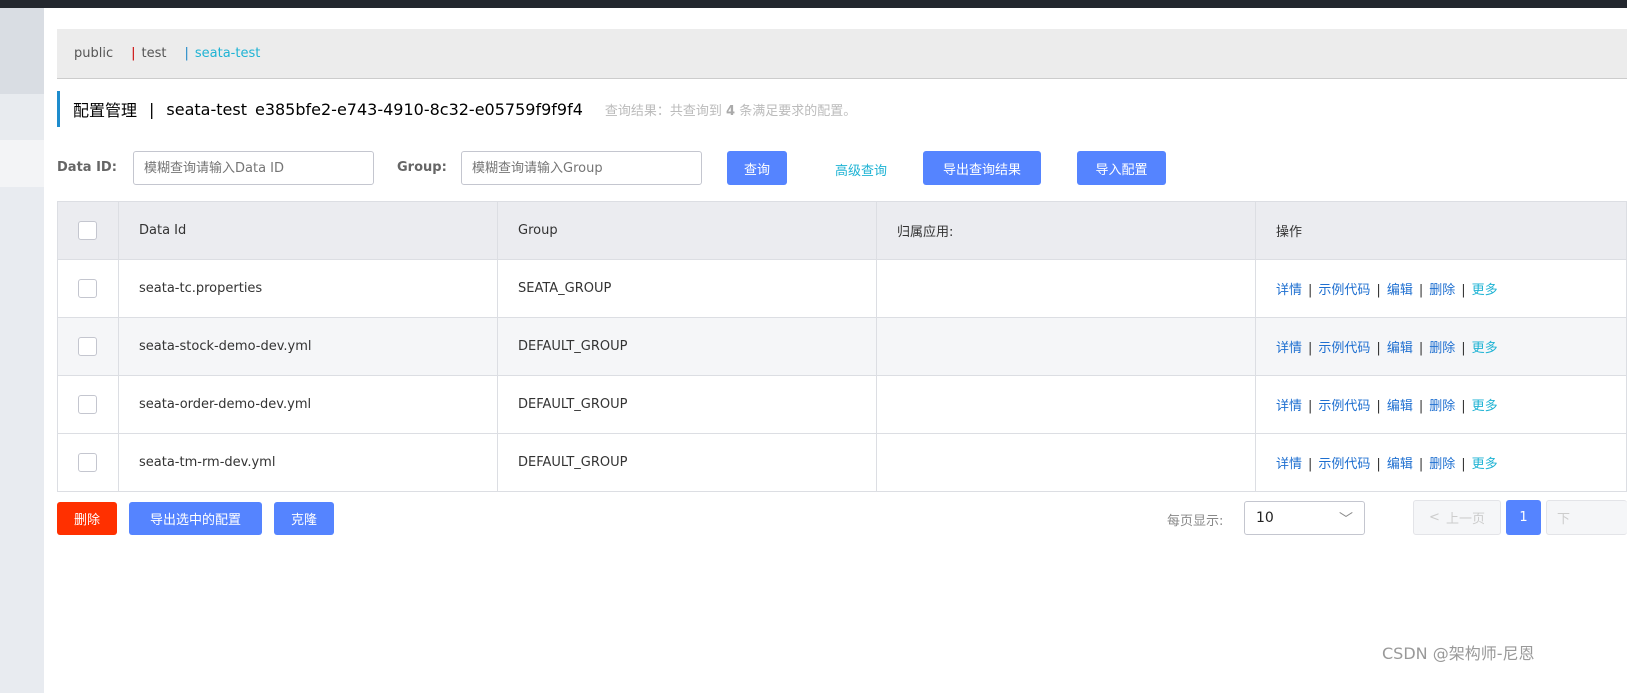 This screenshot has height=693, width=1627. Describe the element at coordinates (152, 109) in the screenshot. I see `title-sep: |` at that location.